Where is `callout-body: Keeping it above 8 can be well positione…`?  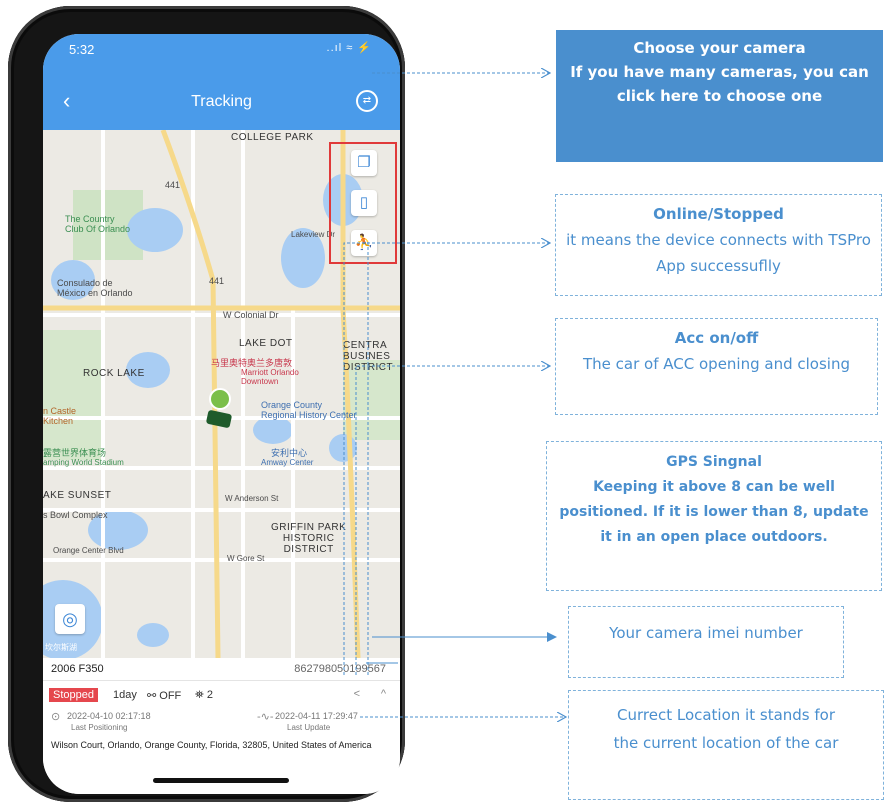
callout-body: Keeping it above 8 can be well positione… is located at coordinates (714, 512).